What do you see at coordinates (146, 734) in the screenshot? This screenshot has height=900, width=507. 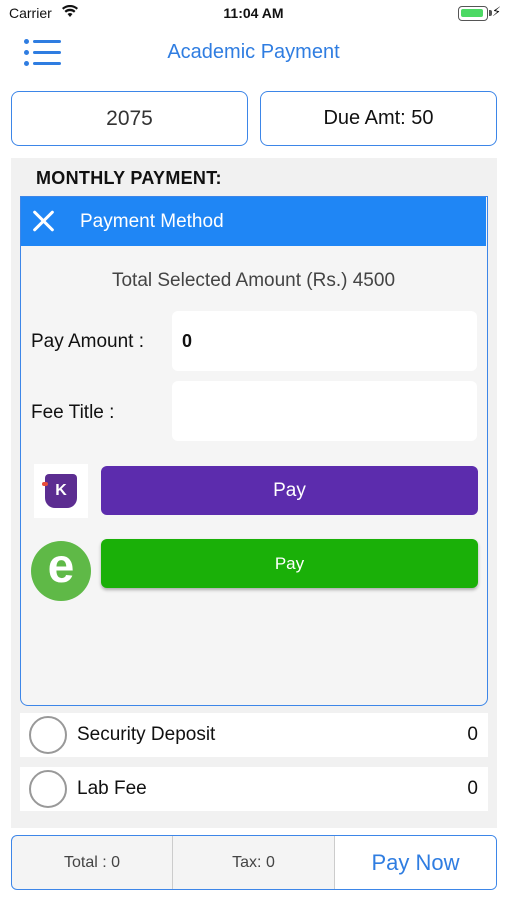 I see `fee-name: Security Deposit` at bounding box center [146, 734].